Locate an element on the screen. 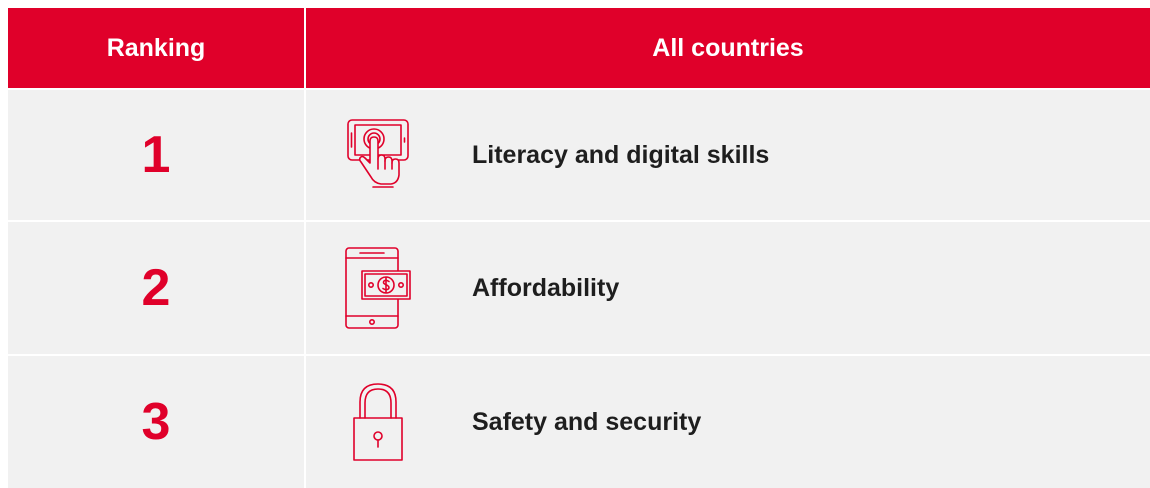 The image size is (1150, 488). barrier-label: Affordability is located at coordinates (546, 287).